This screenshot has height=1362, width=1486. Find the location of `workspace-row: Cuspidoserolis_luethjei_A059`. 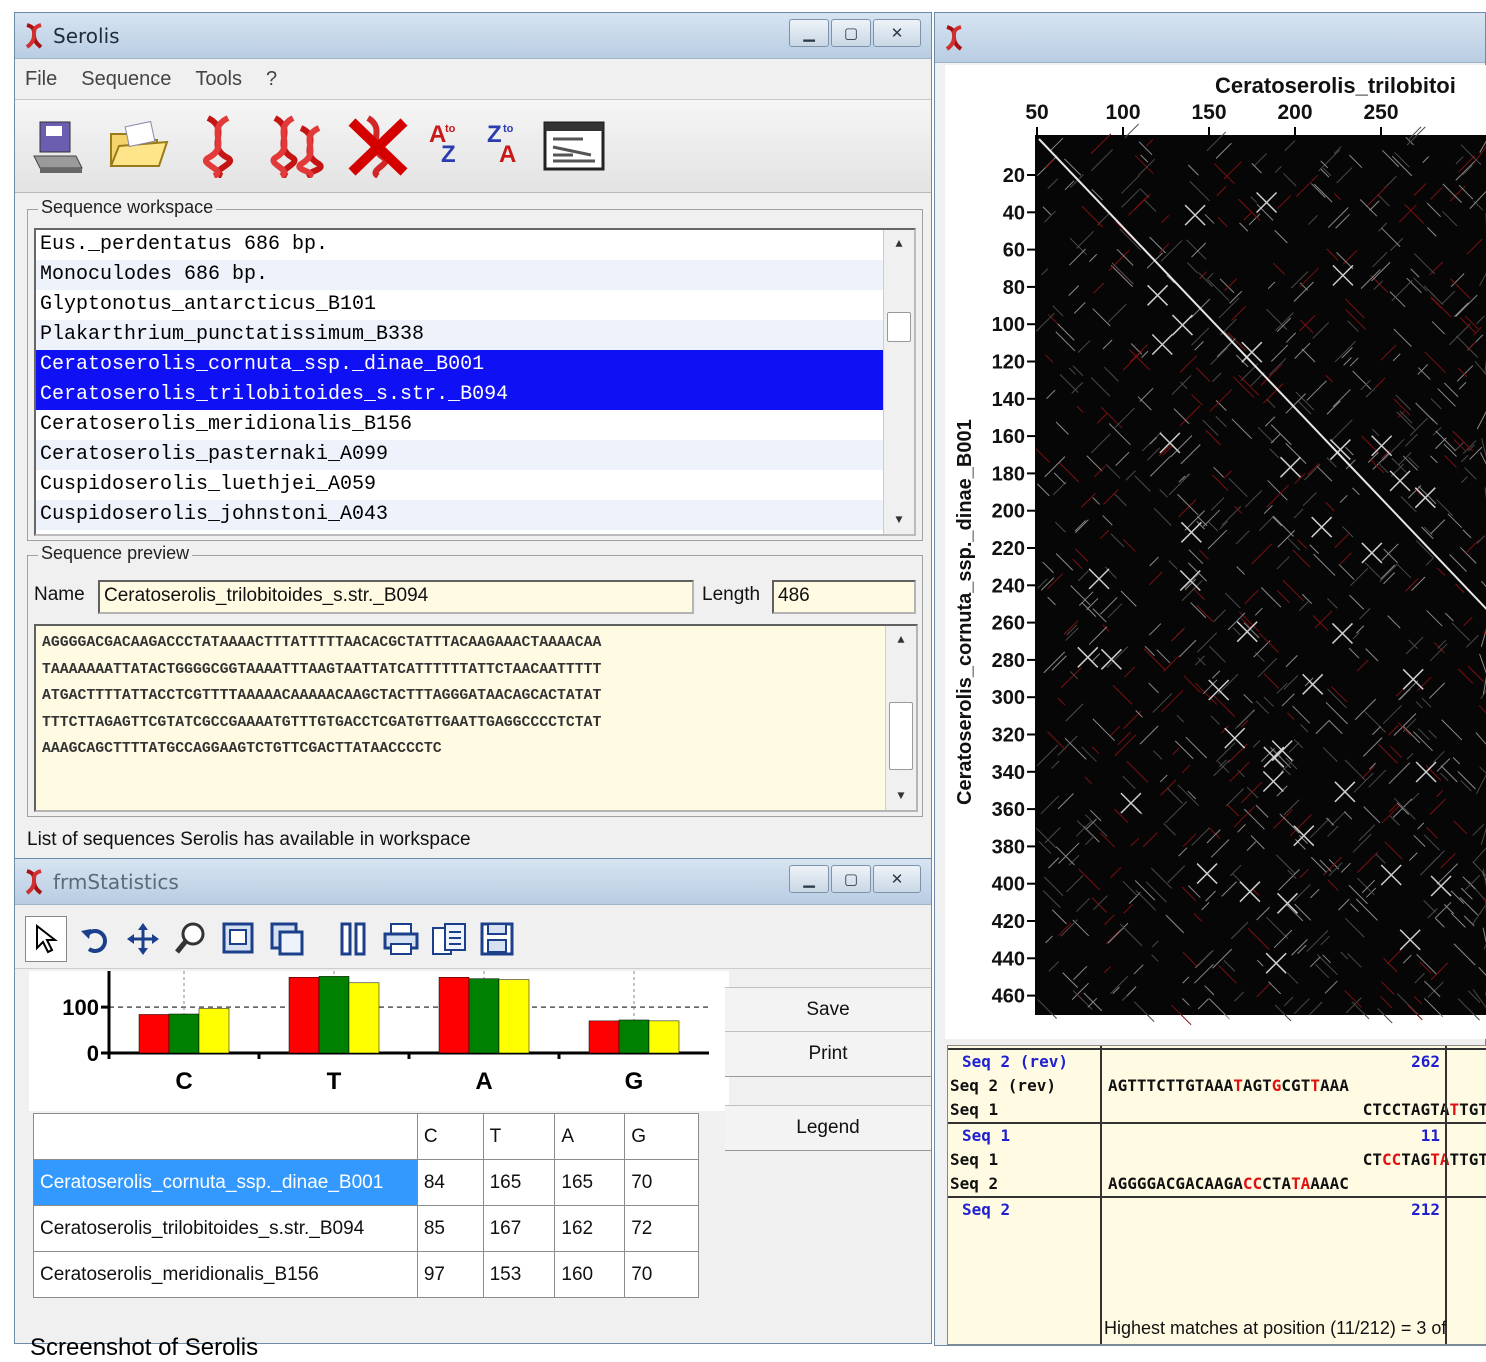

workspace-row: Cuspidoserolis_luethjei_A059 is located at coordinates (475, 485).